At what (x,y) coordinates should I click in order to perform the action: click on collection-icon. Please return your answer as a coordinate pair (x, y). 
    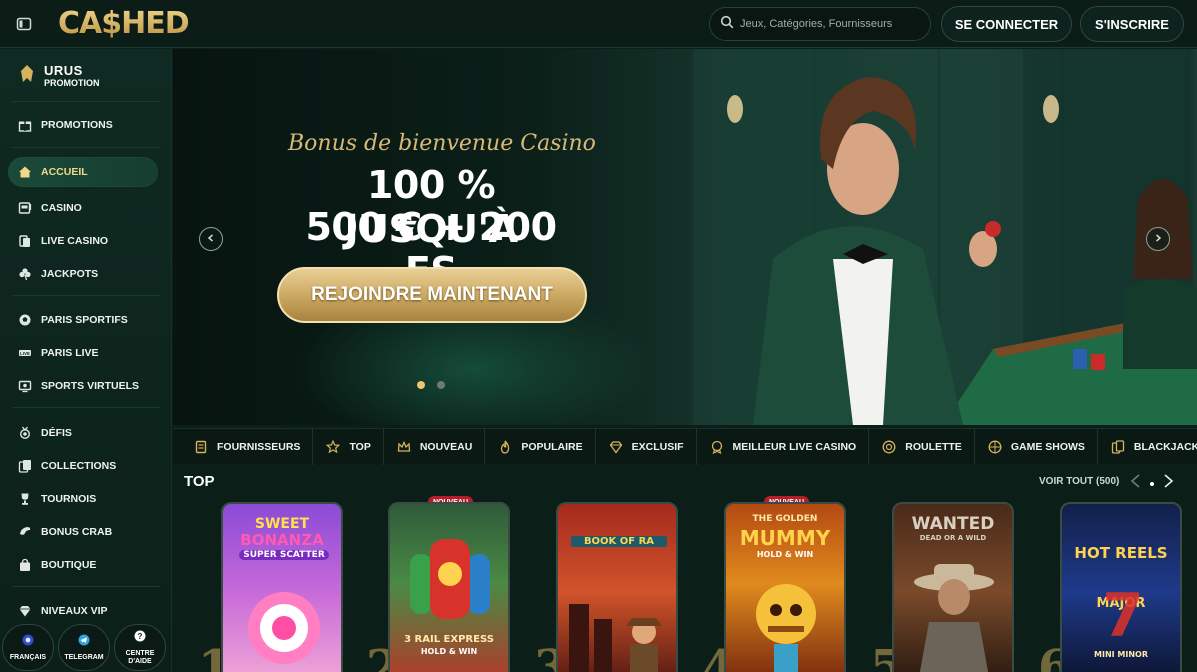
    Looking at the image, I should click on (25, 466).